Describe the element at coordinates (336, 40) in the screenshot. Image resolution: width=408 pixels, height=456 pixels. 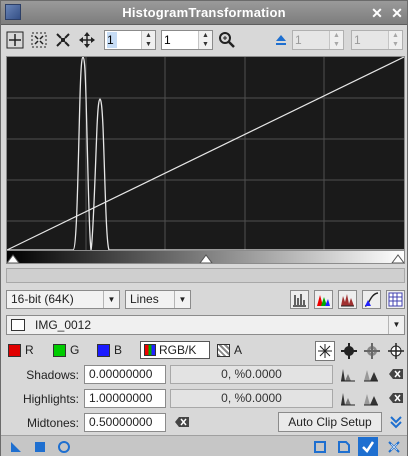
I see `disabled-arrows-a: ▲ ▼` at that location.